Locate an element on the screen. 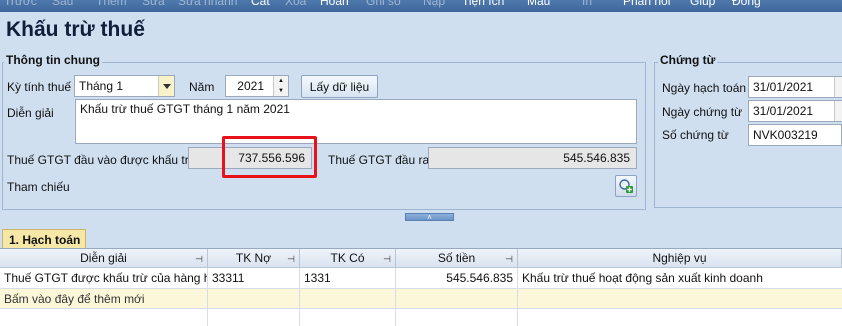 Image resolution: width=842 pixels, height=326 pixels. output-vat-field: 545.546.835 is located at coordinates (532, 158).